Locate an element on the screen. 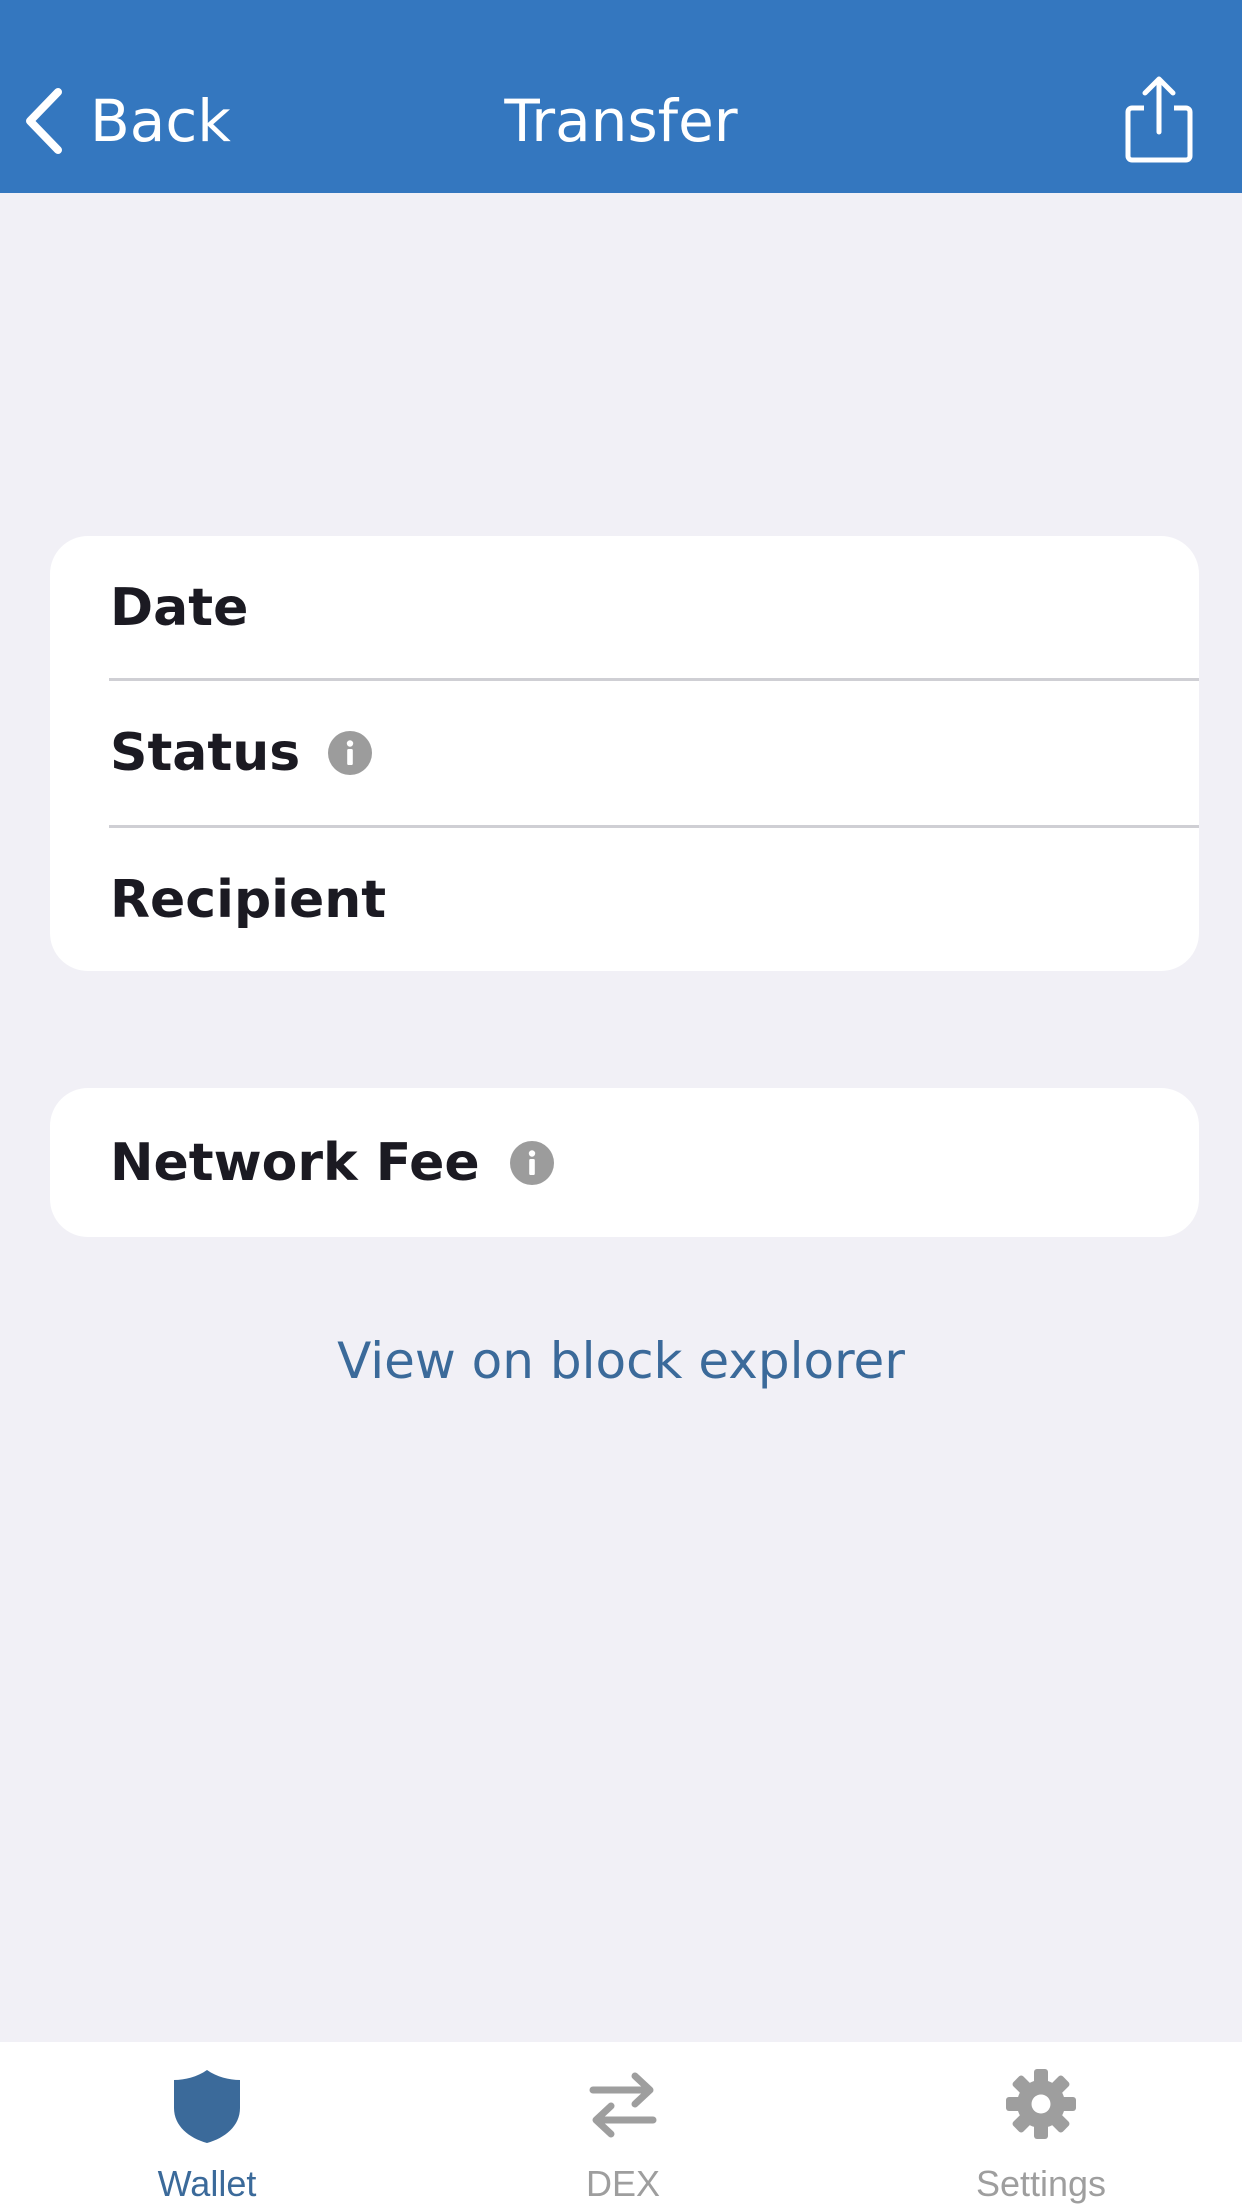 Image resolution: width=1242 pixels, height=2208 pixels. nav-bar: Back Transfer is located at coordinates (621, 96).